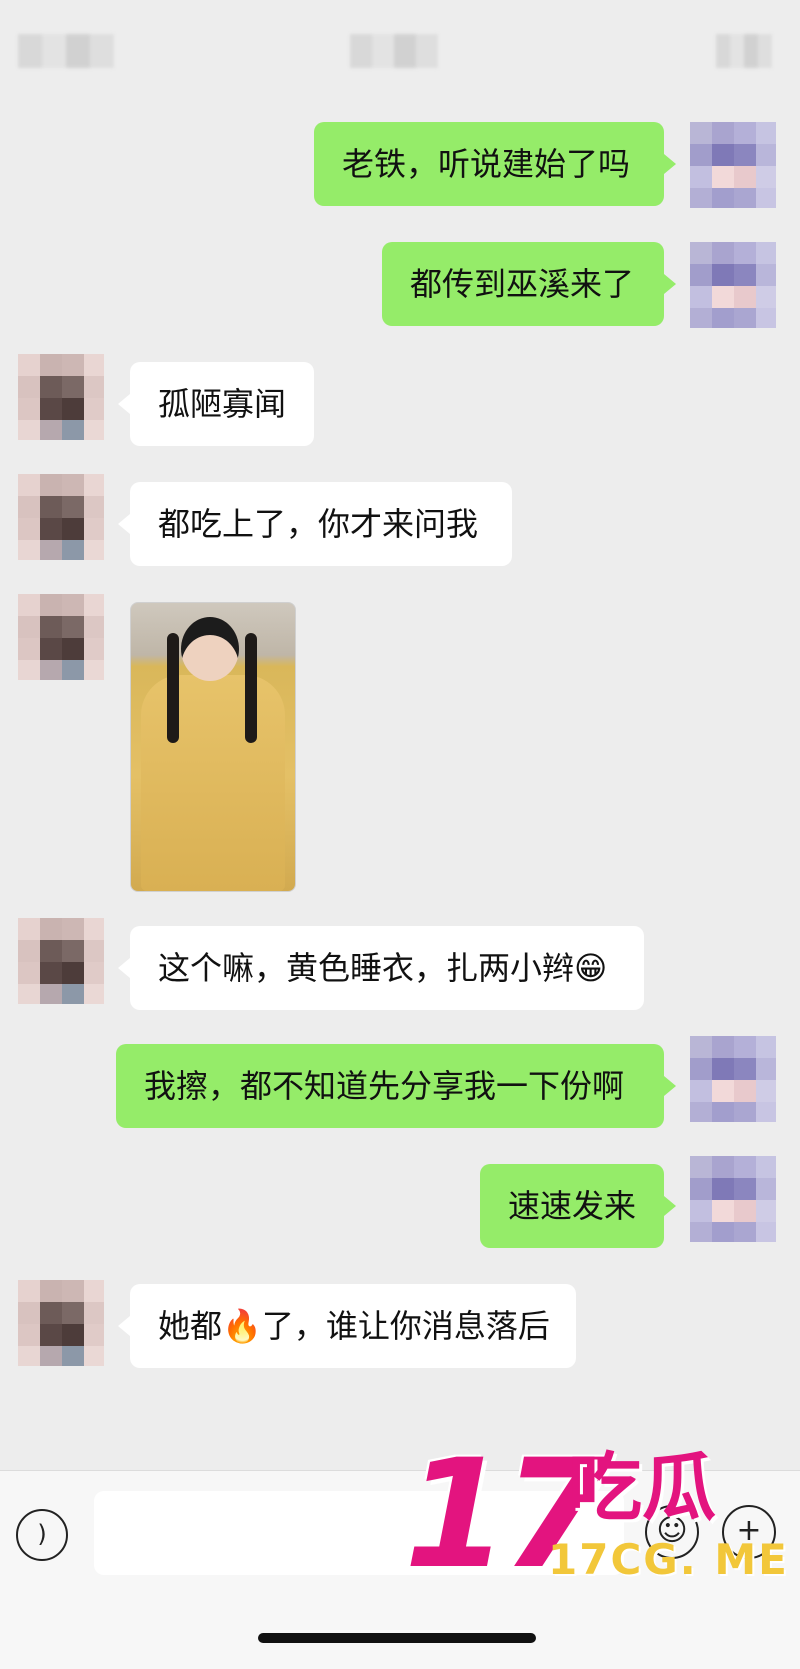 The height and width of the screenshot is (1669, 800). Describe the element at coordinates (381, 968) in the screenshot. I see `message-bubble: 这个嘛，黄色睡衣，扎两小辫😁` at that location.